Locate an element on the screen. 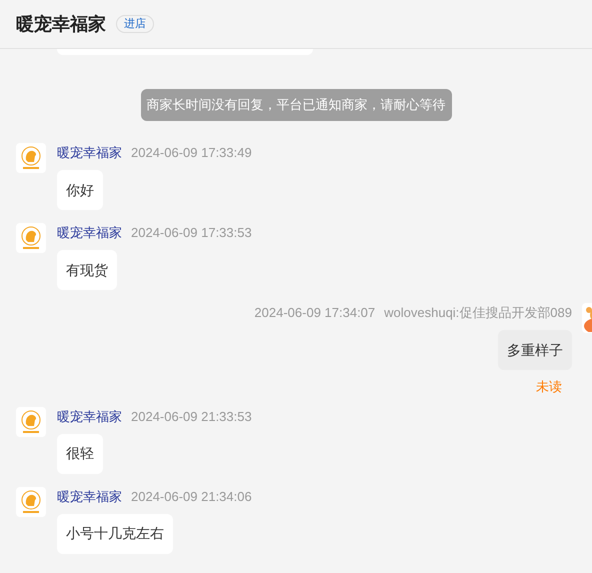  unread-status: 未读 is located at coordinates (549, 387).